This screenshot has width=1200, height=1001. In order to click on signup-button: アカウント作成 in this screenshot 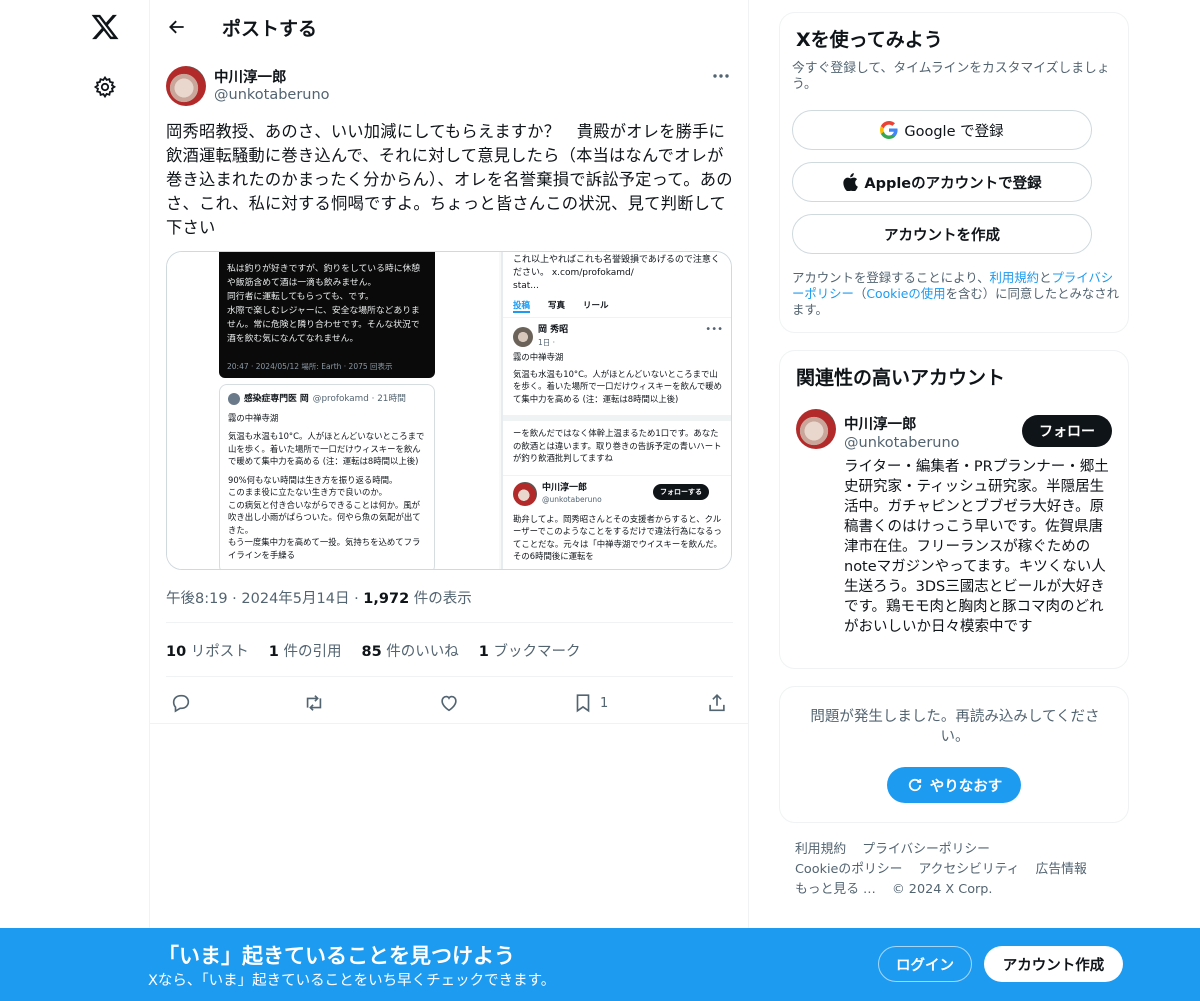, I will do `click(1053, 964)`.